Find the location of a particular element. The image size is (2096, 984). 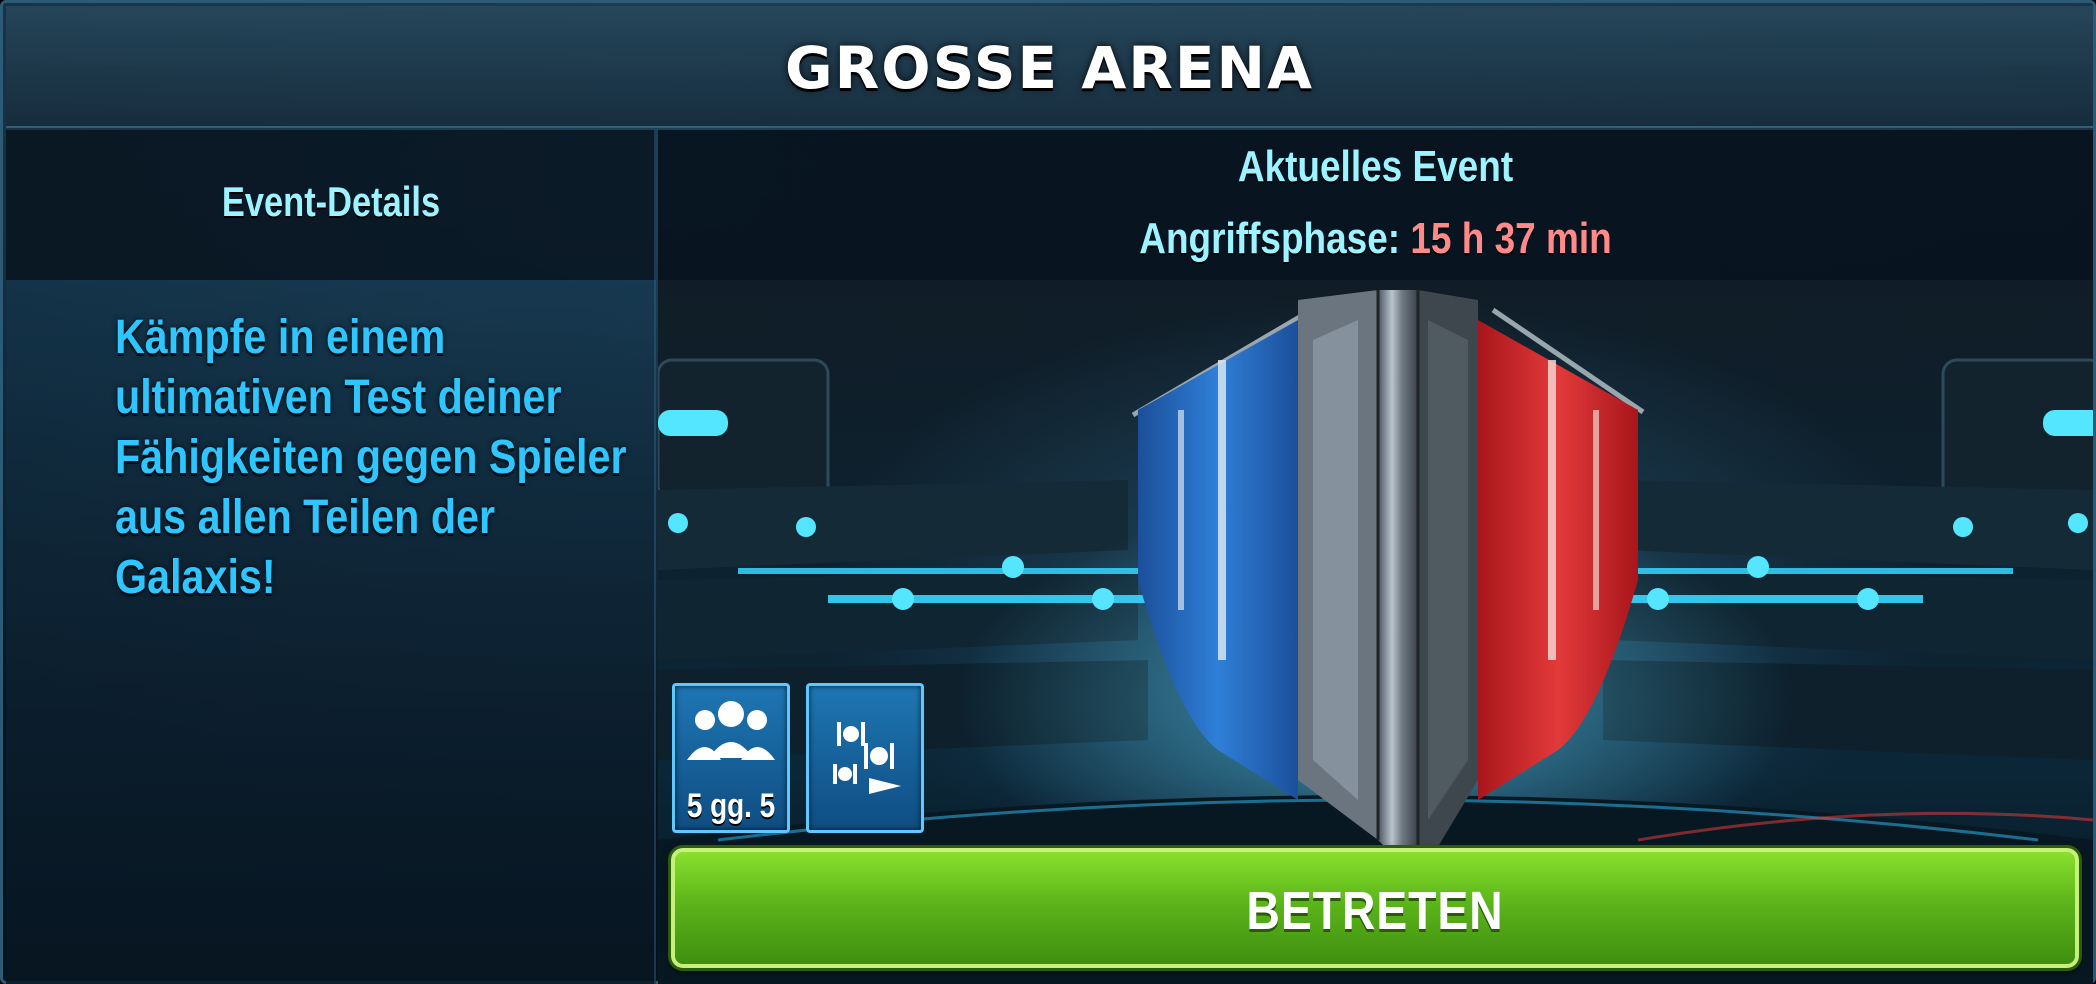

enter-button-label: BETRETEN is located at coordinates (1375, 911).